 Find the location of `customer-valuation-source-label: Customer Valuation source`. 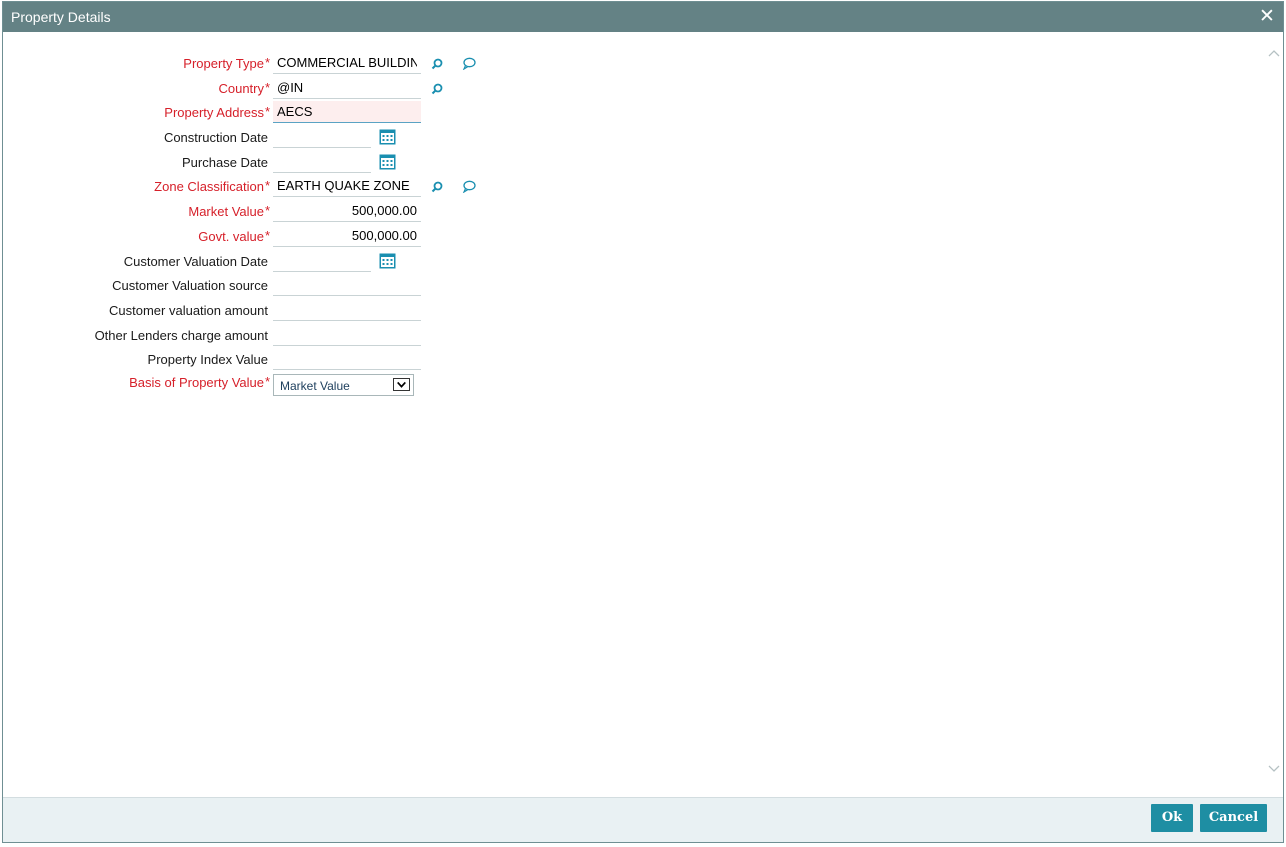

customer-valuation-source-label: Customer Valuation source is located at coordinates (190, 285).